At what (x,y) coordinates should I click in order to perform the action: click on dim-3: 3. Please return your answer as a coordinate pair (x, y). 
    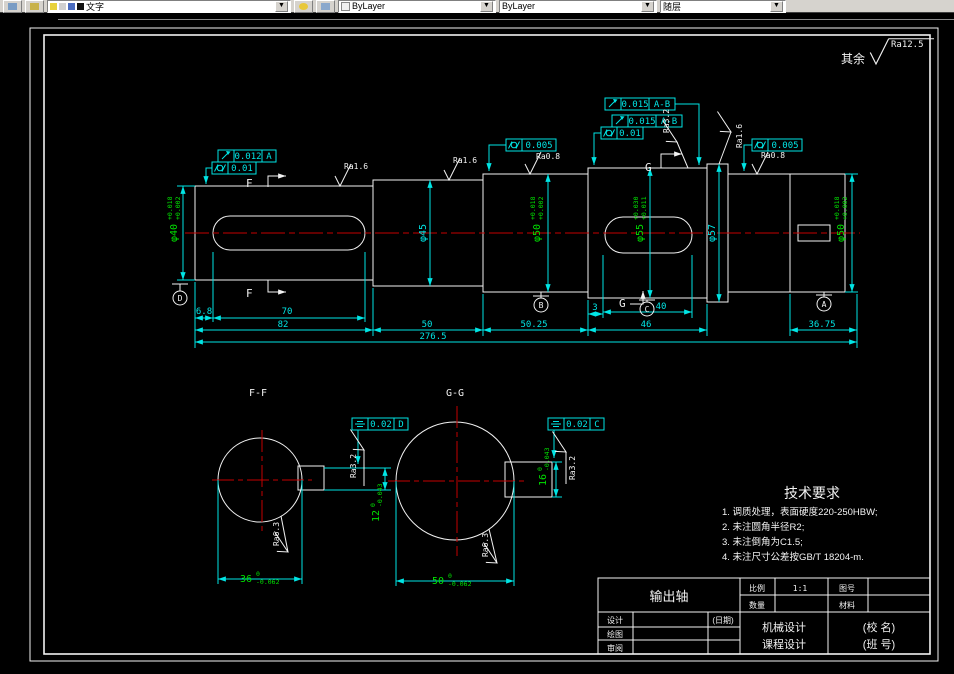
    Looking at the image, I should click on (594, 308).